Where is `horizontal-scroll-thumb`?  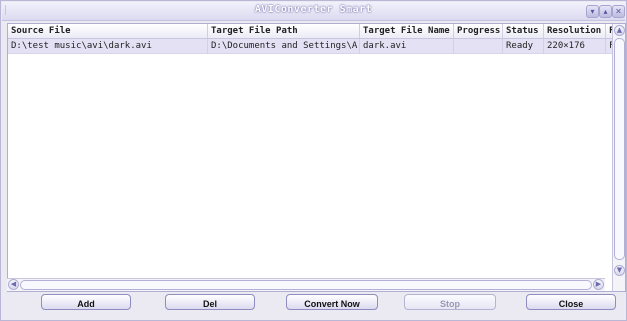 horizontal-scroll-thumb is located at coordinates (306, 285).